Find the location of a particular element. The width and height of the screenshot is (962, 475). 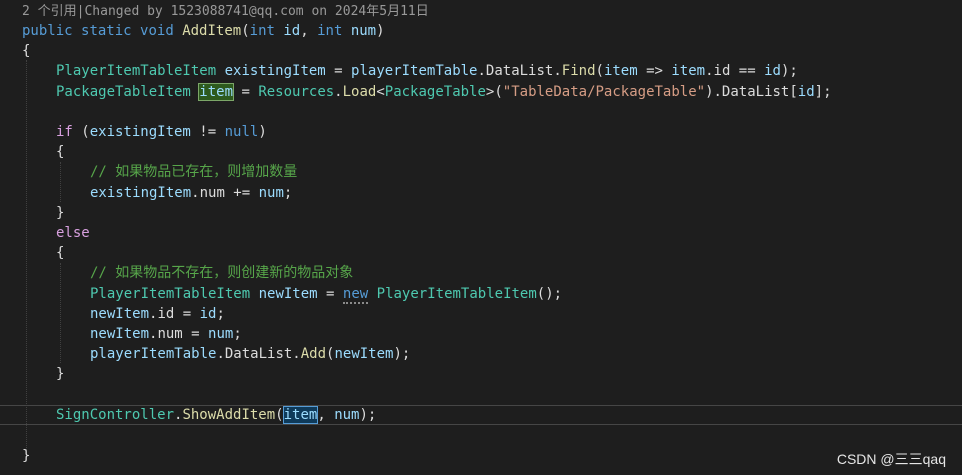

code-line: newItem.num = num; is located at coordinates (166, 334).